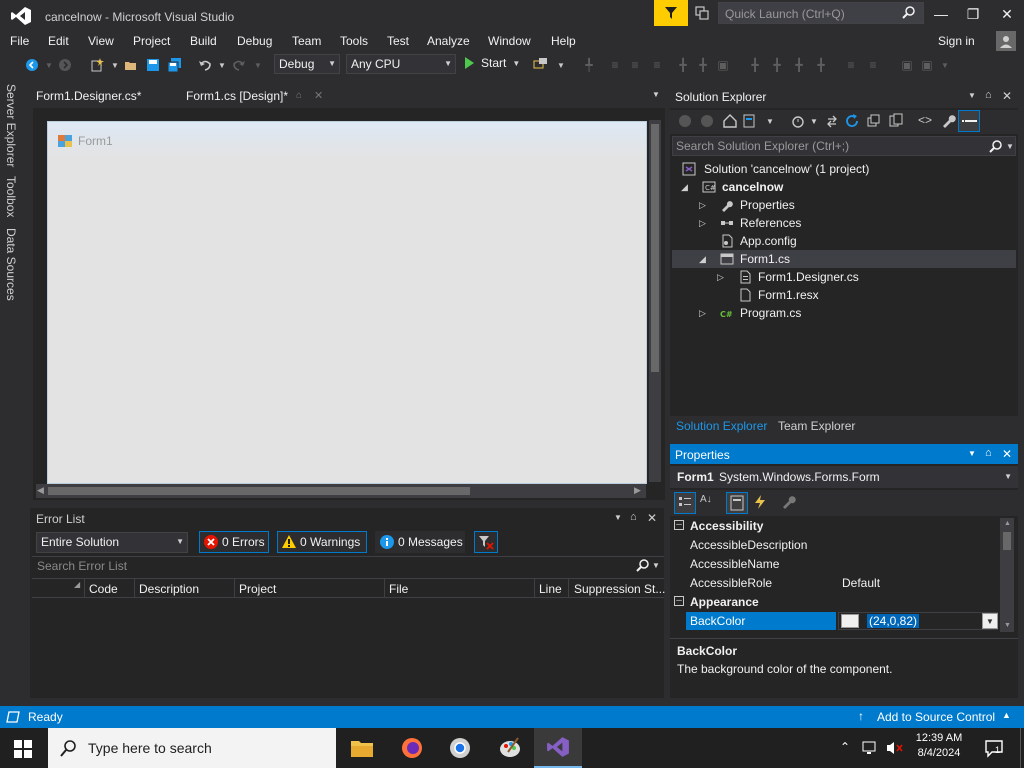 Image resolution: width=1024 pixels, height=768 pixels. I want to click on configuration-select: Debug ▼, so click(307, 64).